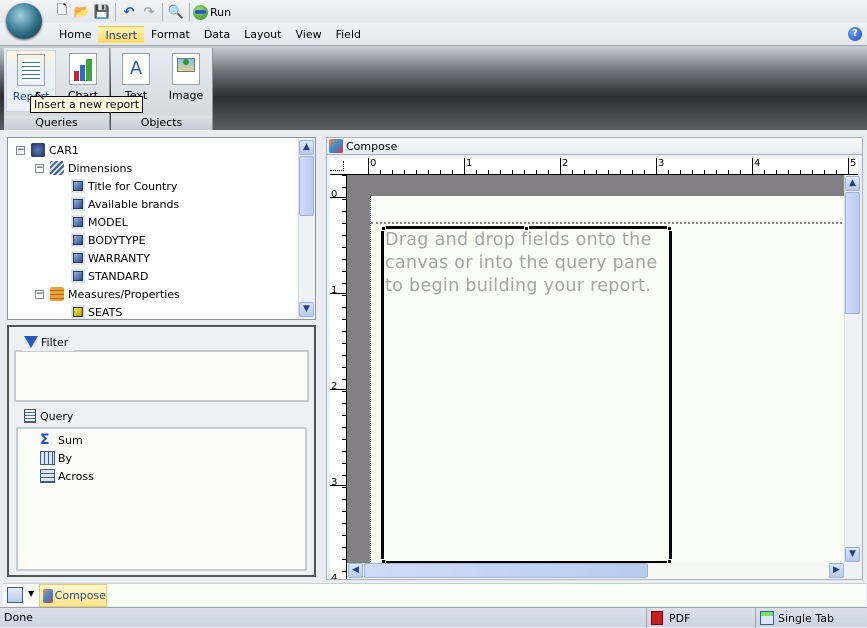 This screenshot has height=628, width=867. What do you see at coordinates (518, 286) in the screenshot?
I see `drop-hint-line: to begin building your report.` at bounding box center [518, 286].